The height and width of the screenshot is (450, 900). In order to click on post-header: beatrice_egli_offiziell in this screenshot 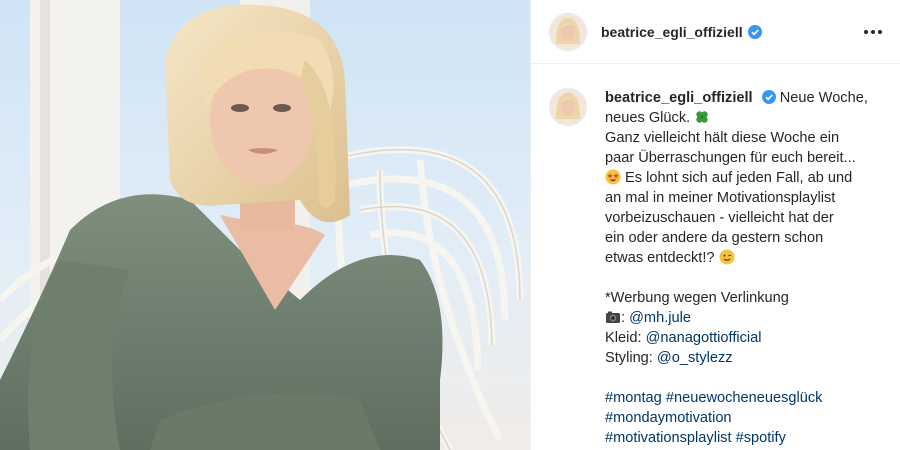, I will do `click(715, 32)`.